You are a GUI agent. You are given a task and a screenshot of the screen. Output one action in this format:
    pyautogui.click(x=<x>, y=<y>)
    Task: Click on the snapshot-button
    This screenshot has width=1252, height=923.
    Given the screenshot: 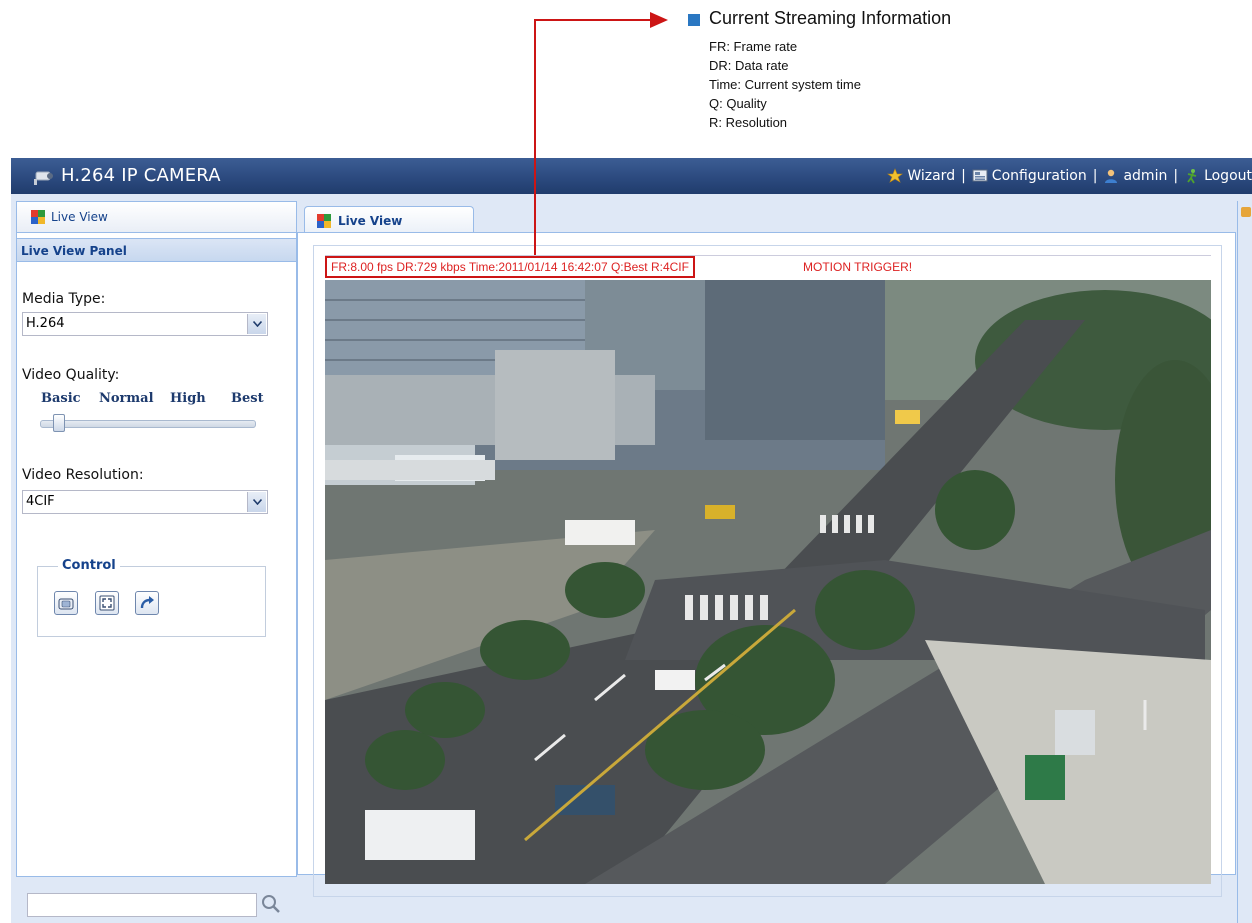 What is the action you would take?
    pyautogui.click(x=66, y=603)
    